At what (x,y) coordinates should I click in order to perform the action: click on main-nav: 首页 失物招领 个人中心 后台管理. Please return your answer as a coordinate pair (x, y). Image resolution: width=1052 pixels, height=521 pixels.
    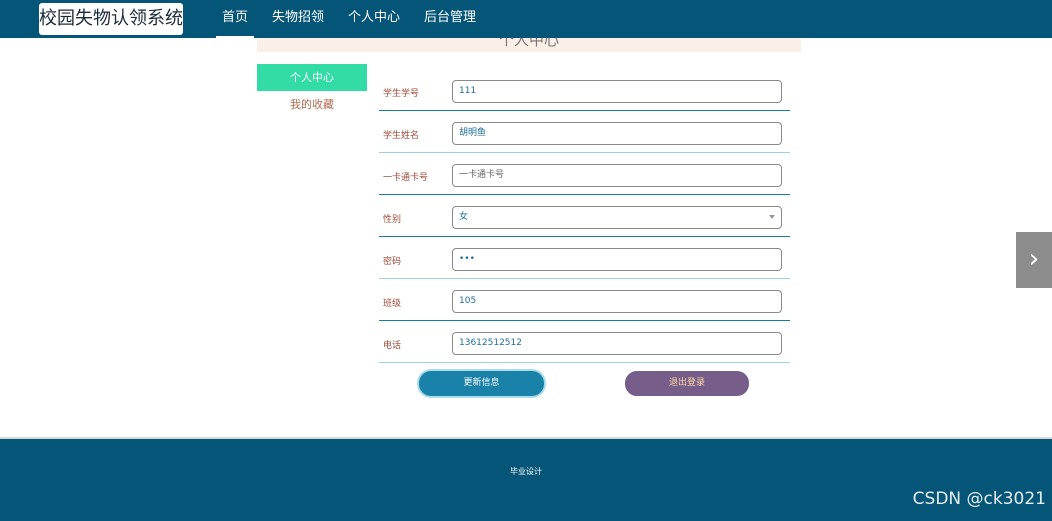
    Looking at the image, I should click on (355, 19).